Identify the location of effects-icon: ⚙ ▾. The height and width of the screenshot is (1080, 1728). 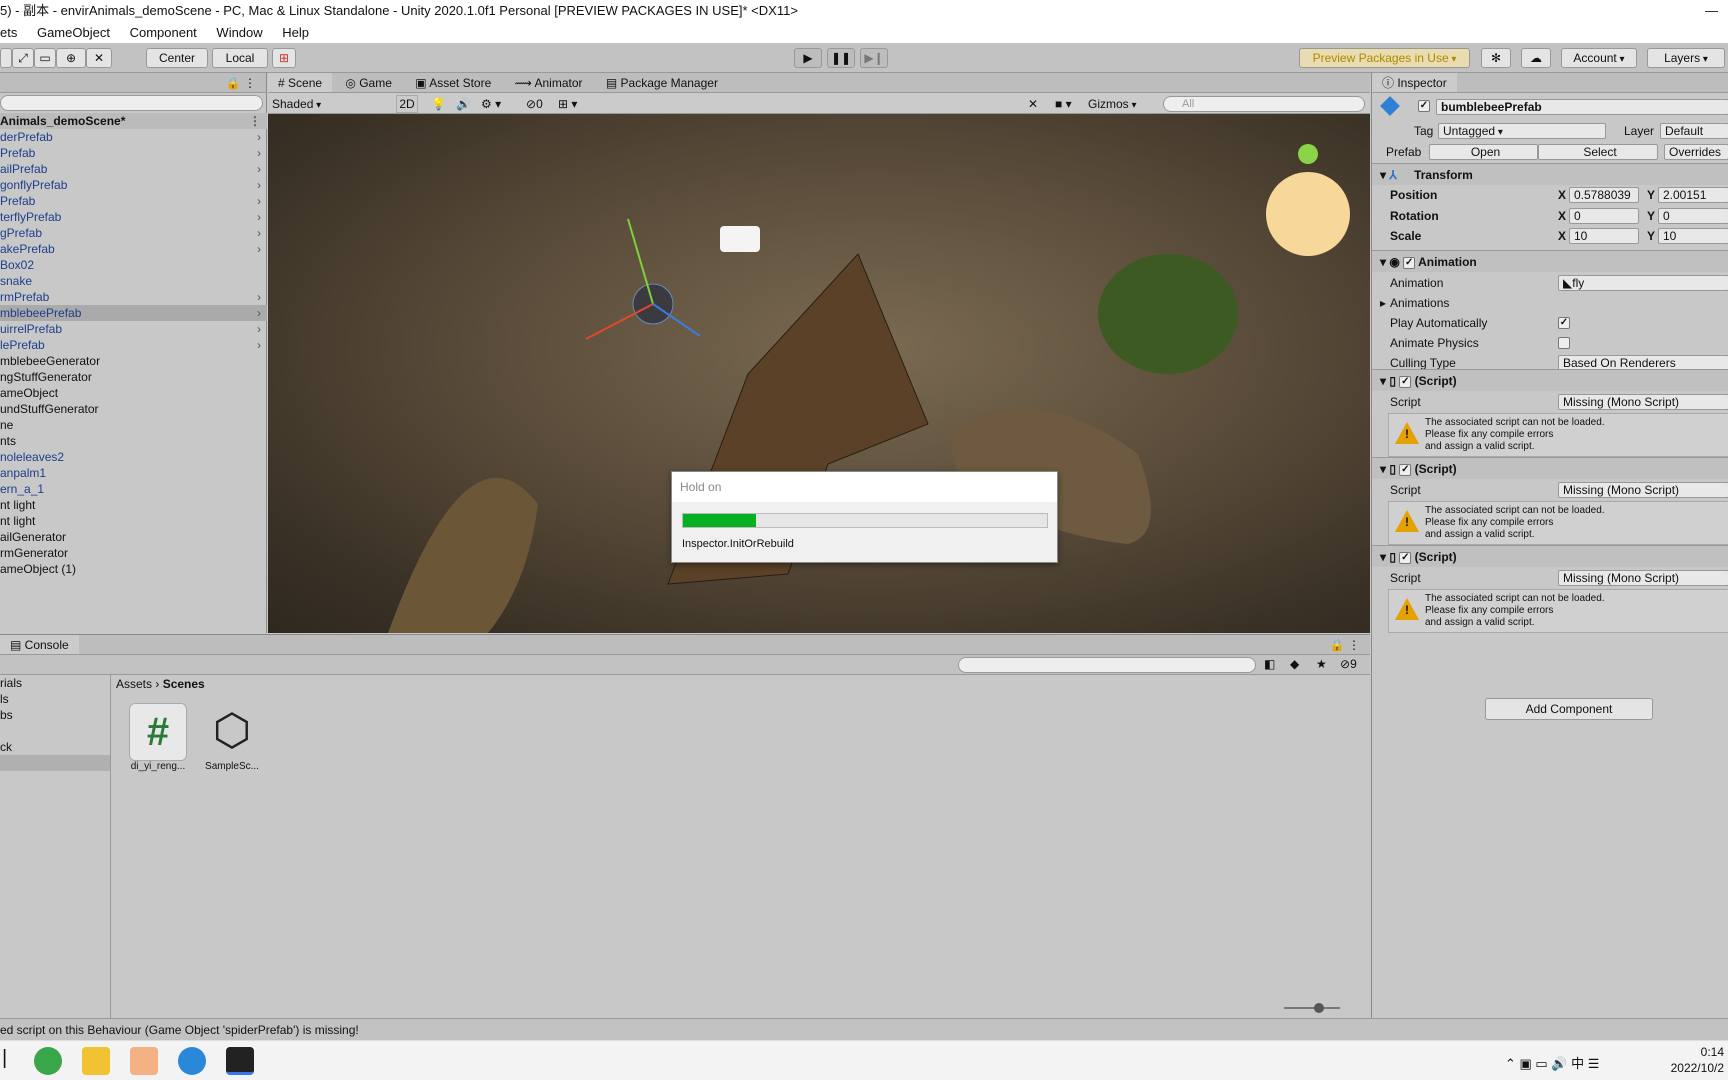
(491, 104).